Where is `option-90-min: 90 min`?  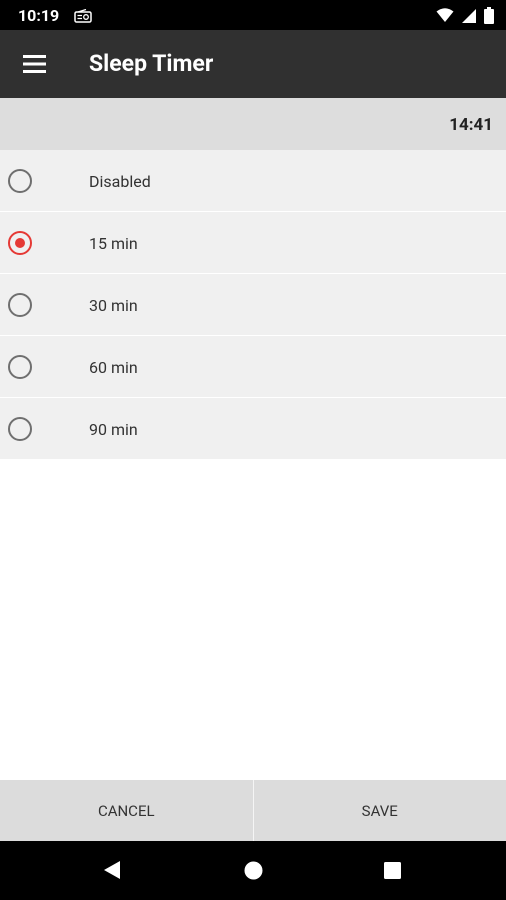 option-90-min: 90 min is located at coordinates (253, 429).